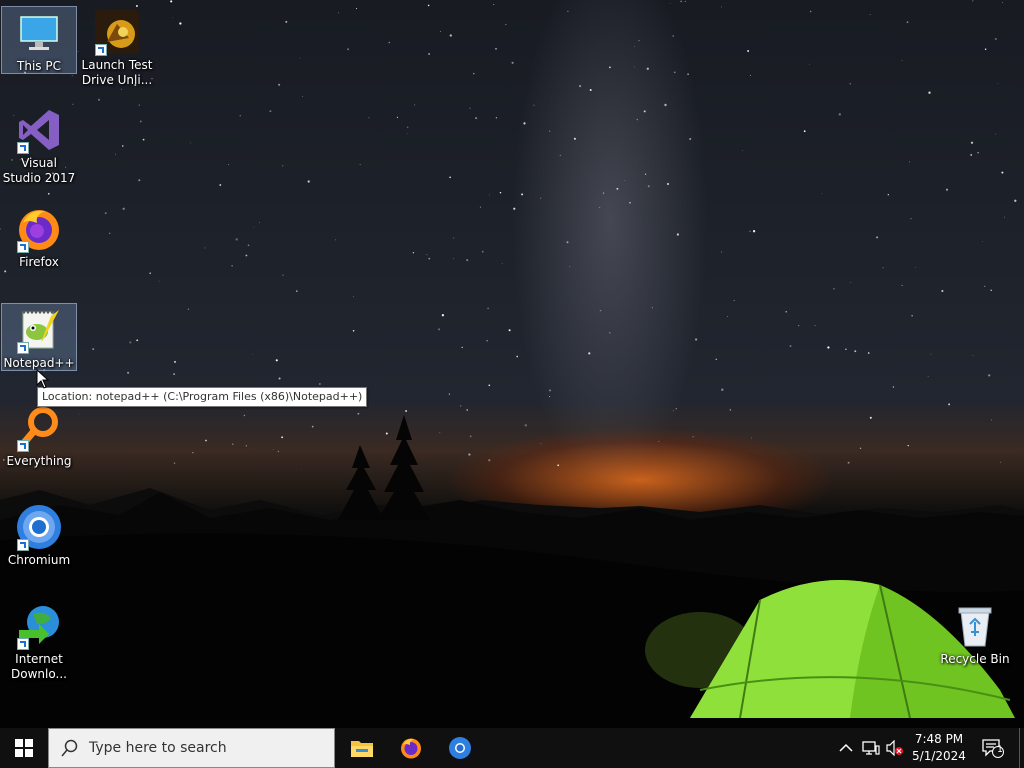 Image resolution: width=1024 pixels, height=768 pixels. What do you see at coordinates (39, 170) in the screenshot?
I see `desktop-icon-label: Visual Studio 2017` at bounding box center [39, 170].